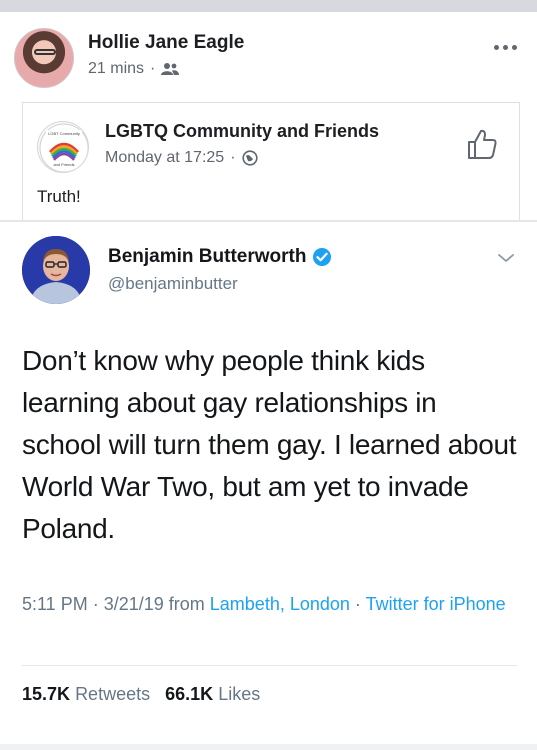  What do you see at coordinates (45, 52) in the screenshot?
I see `avatar-glasses` at bounding box center [45, 52].